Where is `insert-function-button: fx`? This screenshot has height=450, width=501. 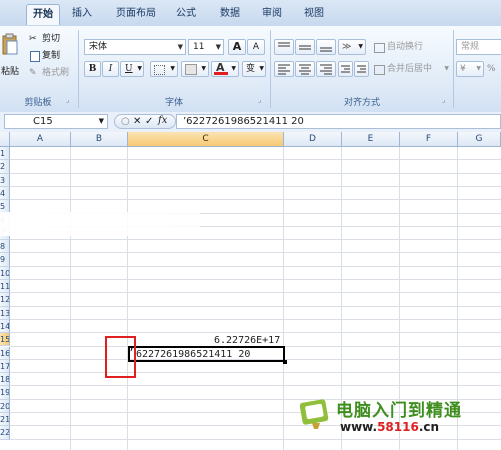
insert-function-button: fx is located at coordinates (162, 120).